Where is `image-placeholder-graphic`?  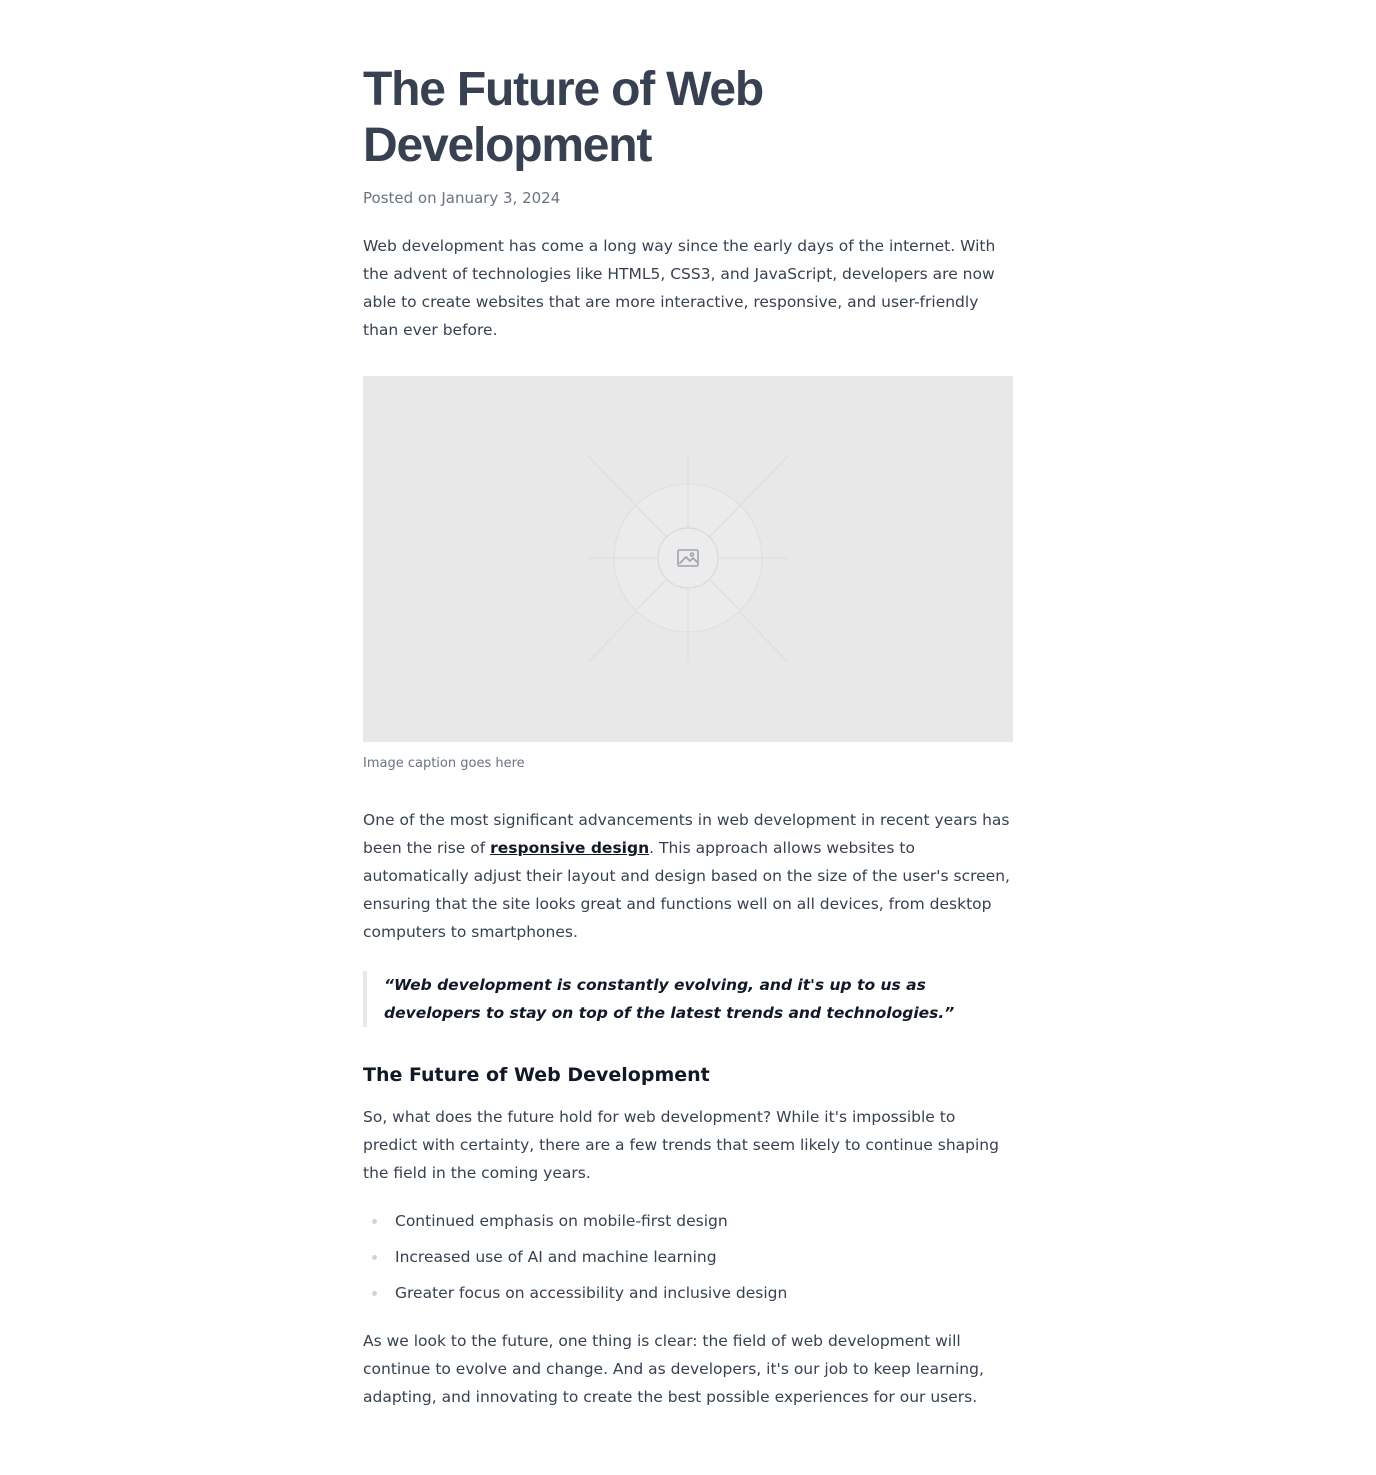
image-placeholder-graphic is located at coordinates (688, 559).